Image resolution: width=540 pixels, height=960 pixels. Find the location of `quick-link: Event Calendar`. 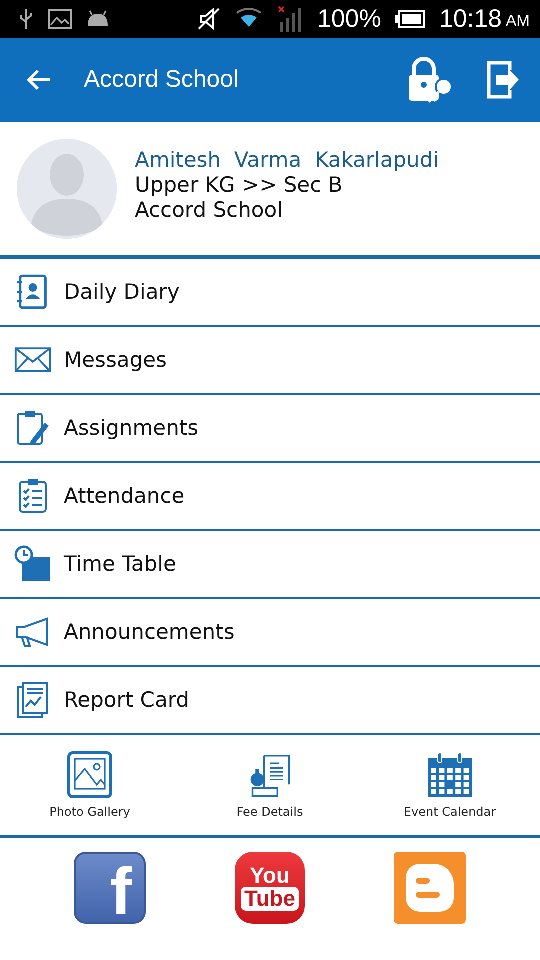

quick-link: Event Calendar is located at coordinates (450, 785).